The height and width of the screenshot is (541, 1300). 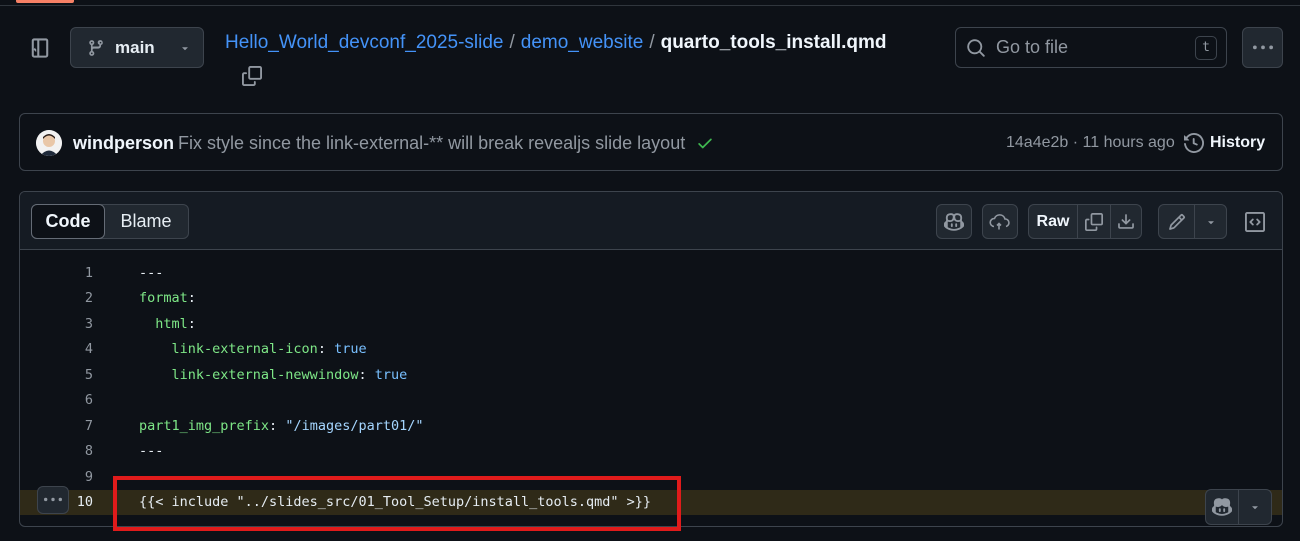 What do you see at coordinates (1206, 47) in the screenshot?
I see `keyboard-shortcut-hint: t` at bounding box center [1206, 47].